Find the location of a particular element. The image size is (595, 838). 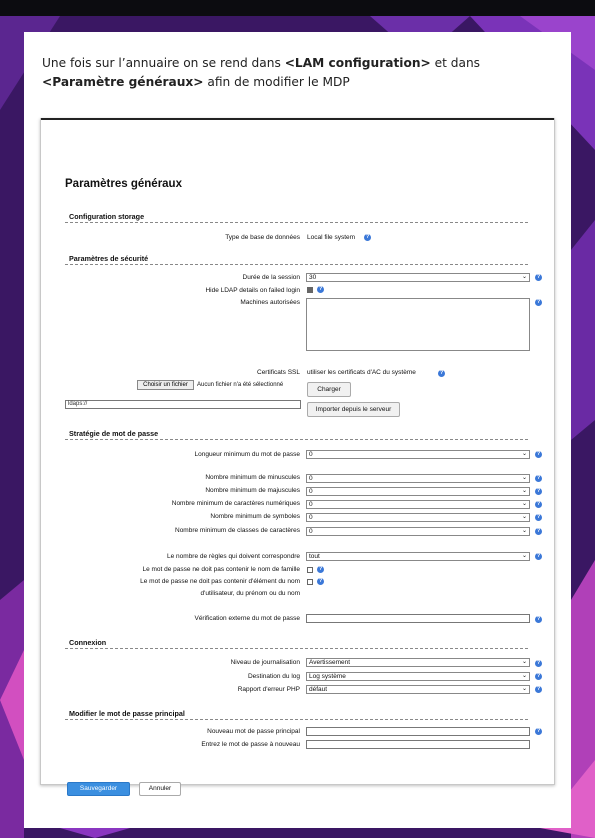

ssl-certificates-value: utiliser les certificats d'AC du système is located at coordinates (361, 372).